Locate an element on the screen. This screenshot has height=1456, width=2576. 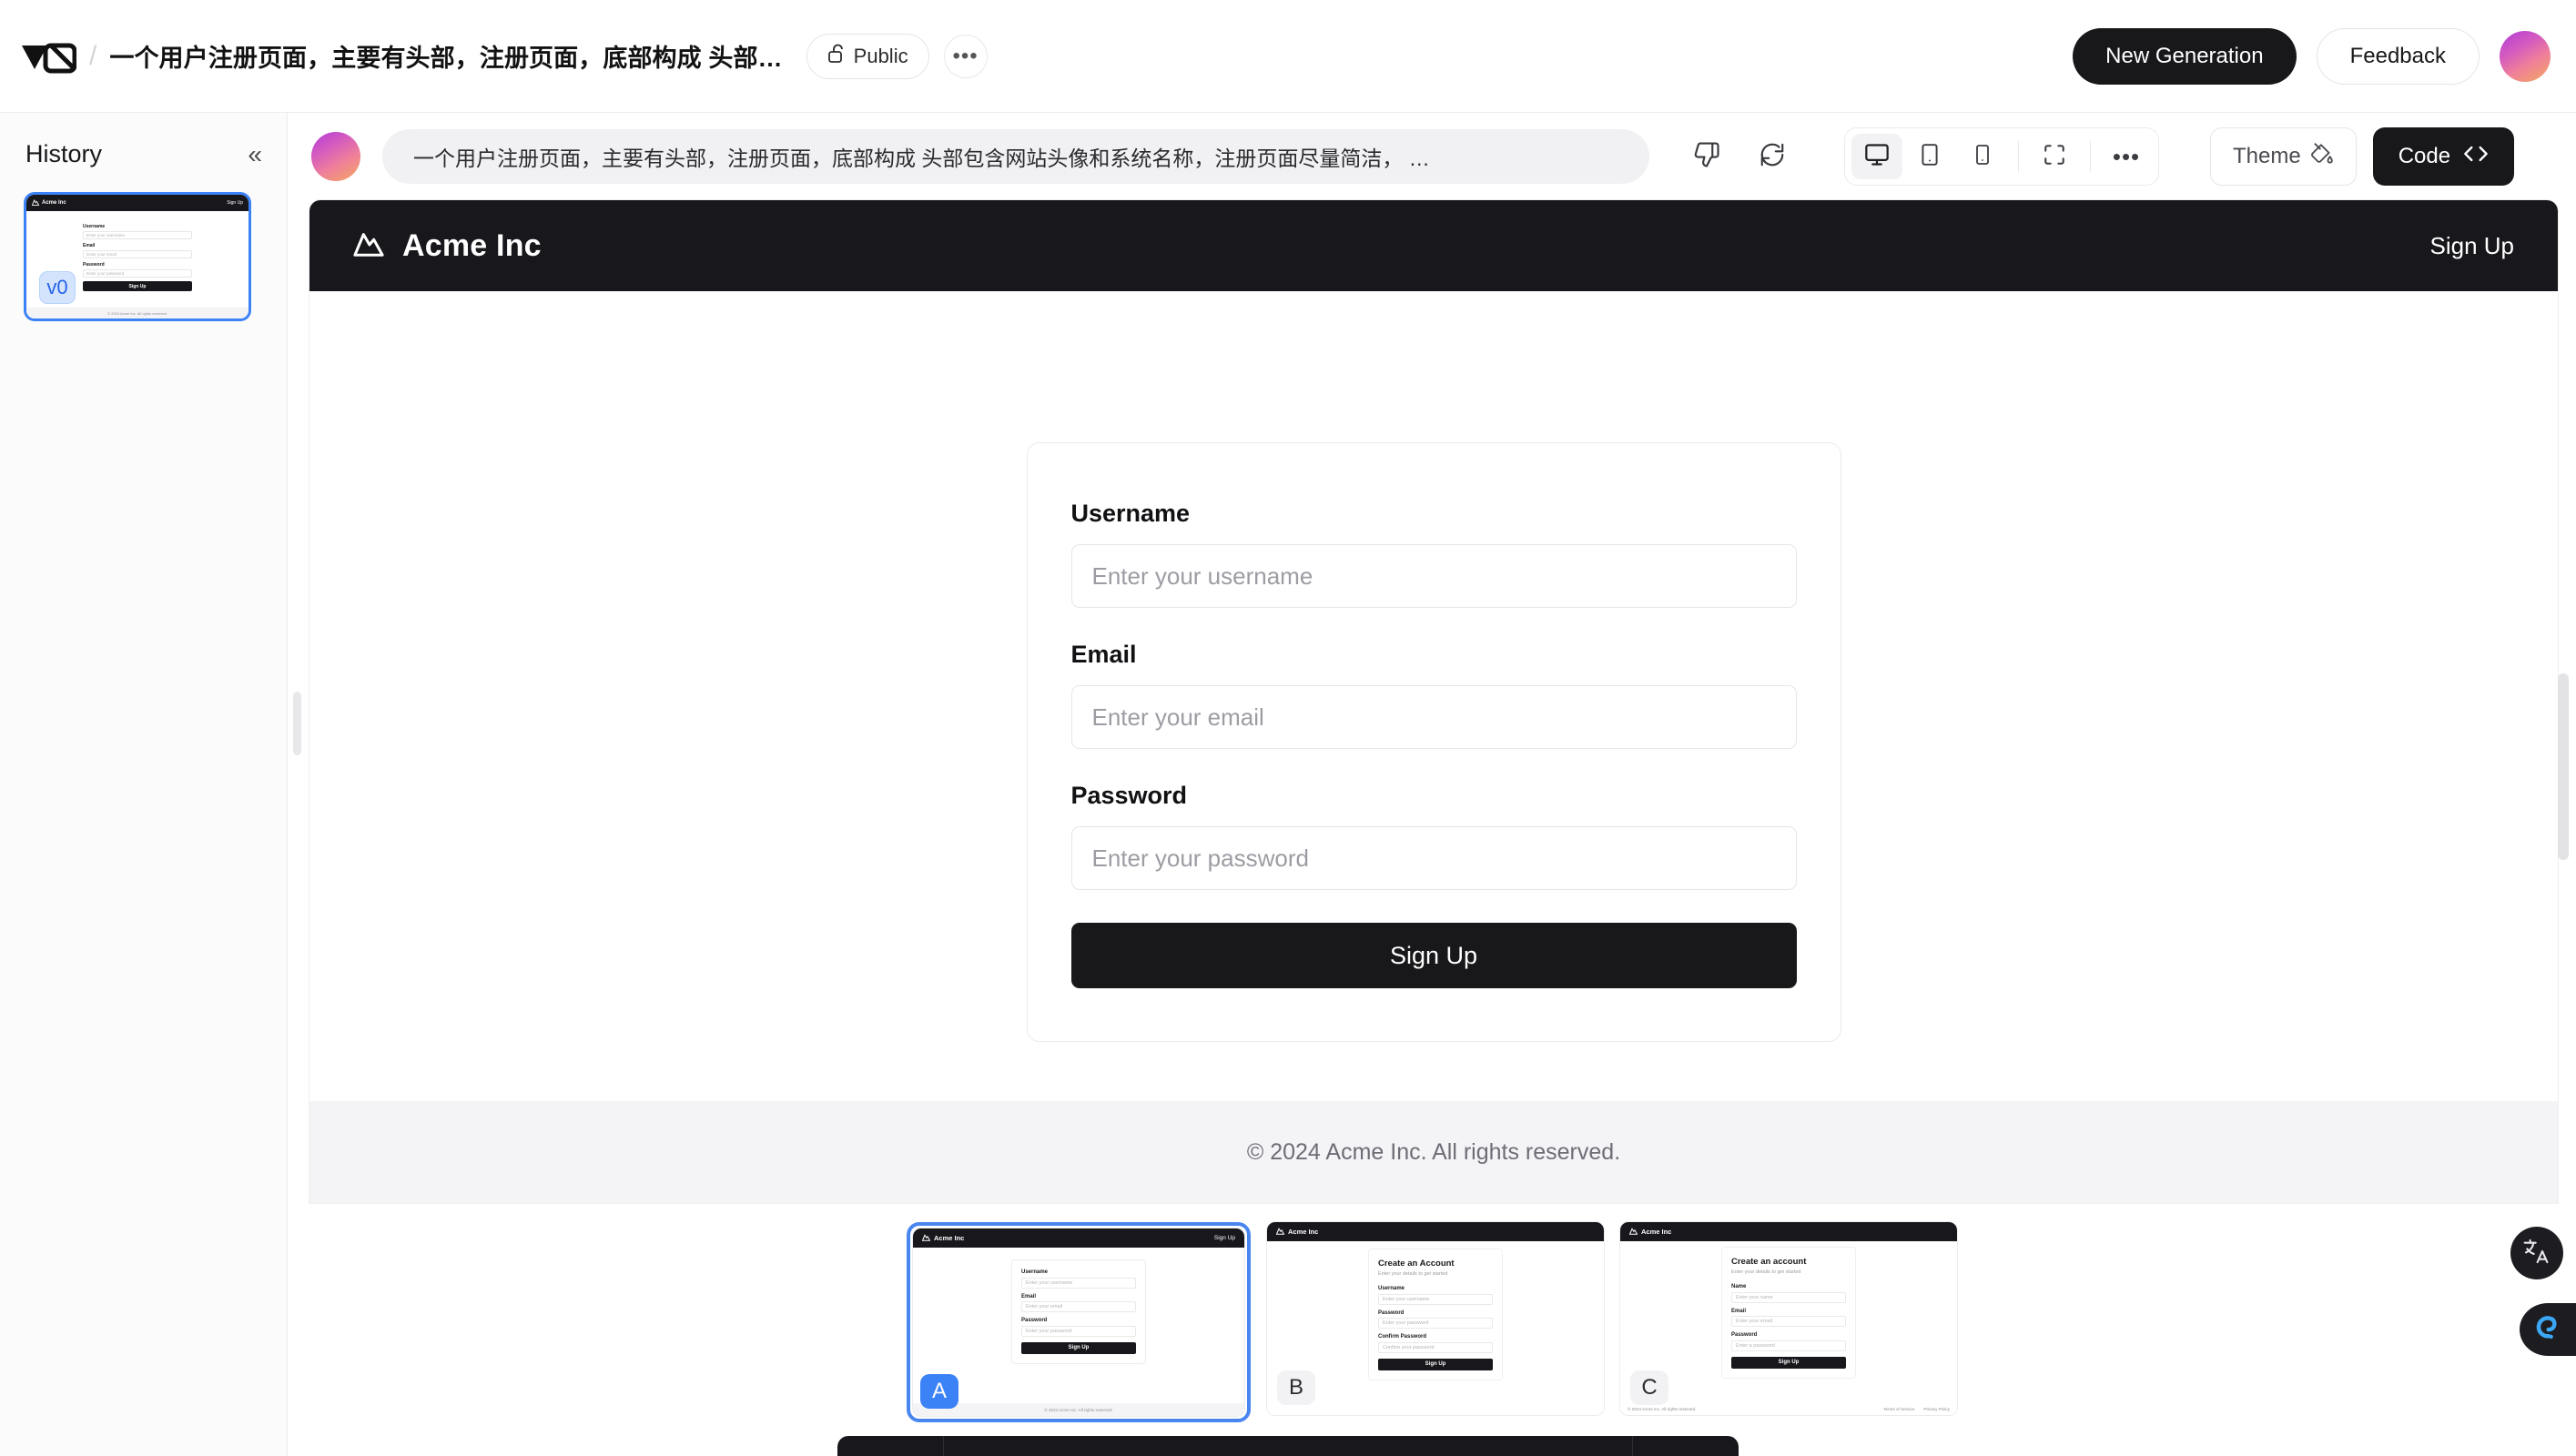
site-brand: Acme Inc is located at coordinates (447, 246).